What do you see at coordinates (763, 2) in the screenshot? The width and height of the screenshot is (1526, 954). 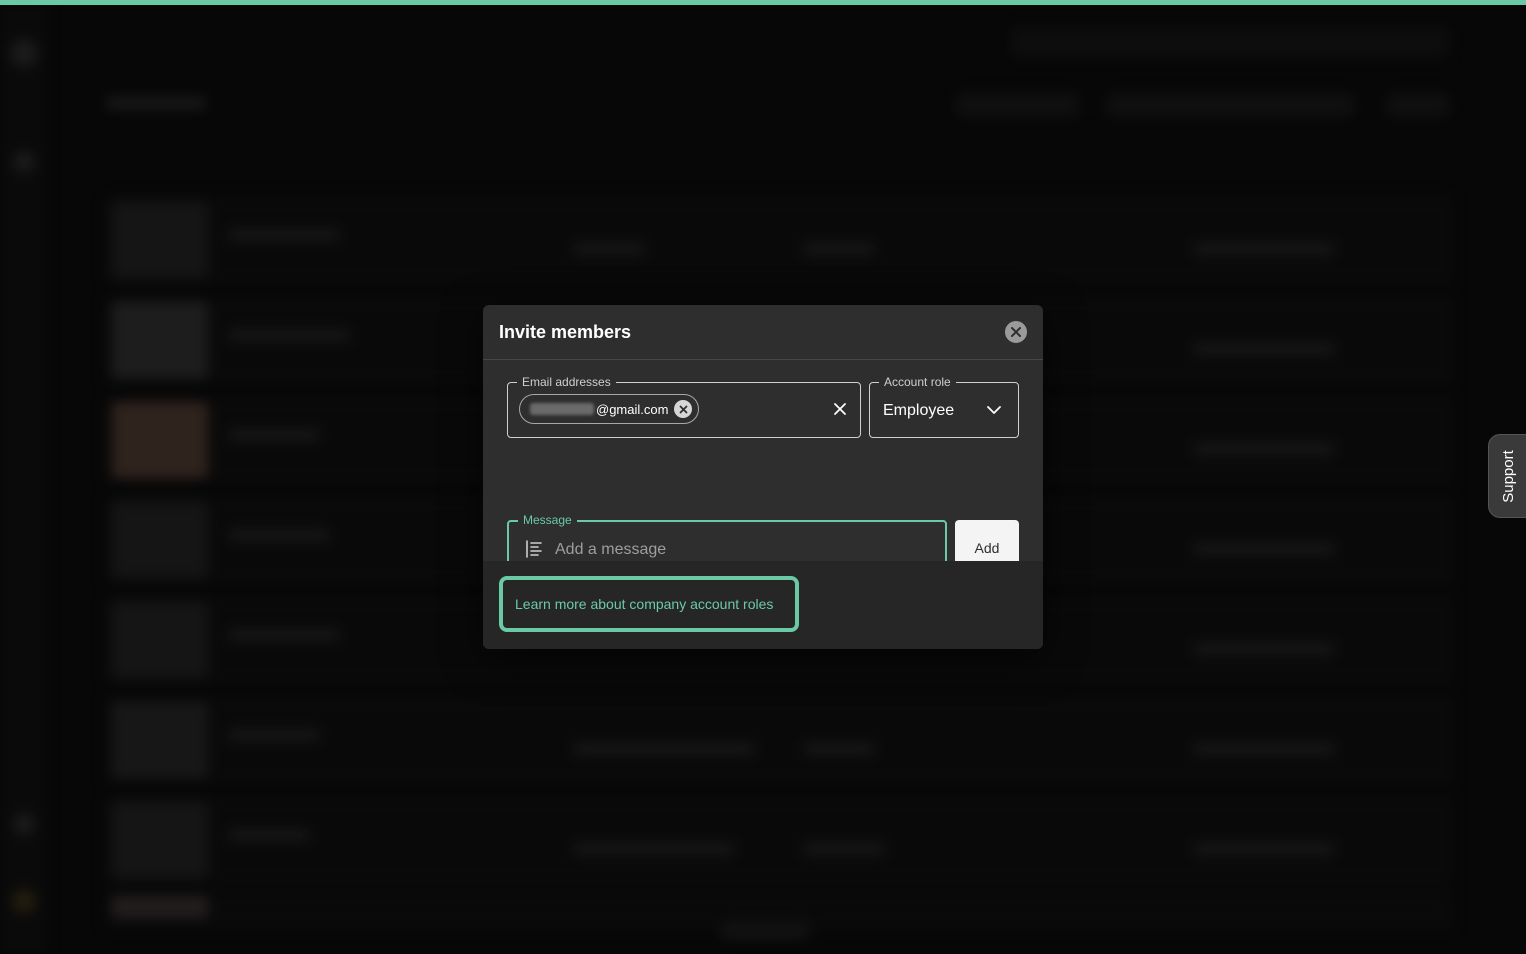 I see `top-accent-bar` at bounding box center [763, 2].